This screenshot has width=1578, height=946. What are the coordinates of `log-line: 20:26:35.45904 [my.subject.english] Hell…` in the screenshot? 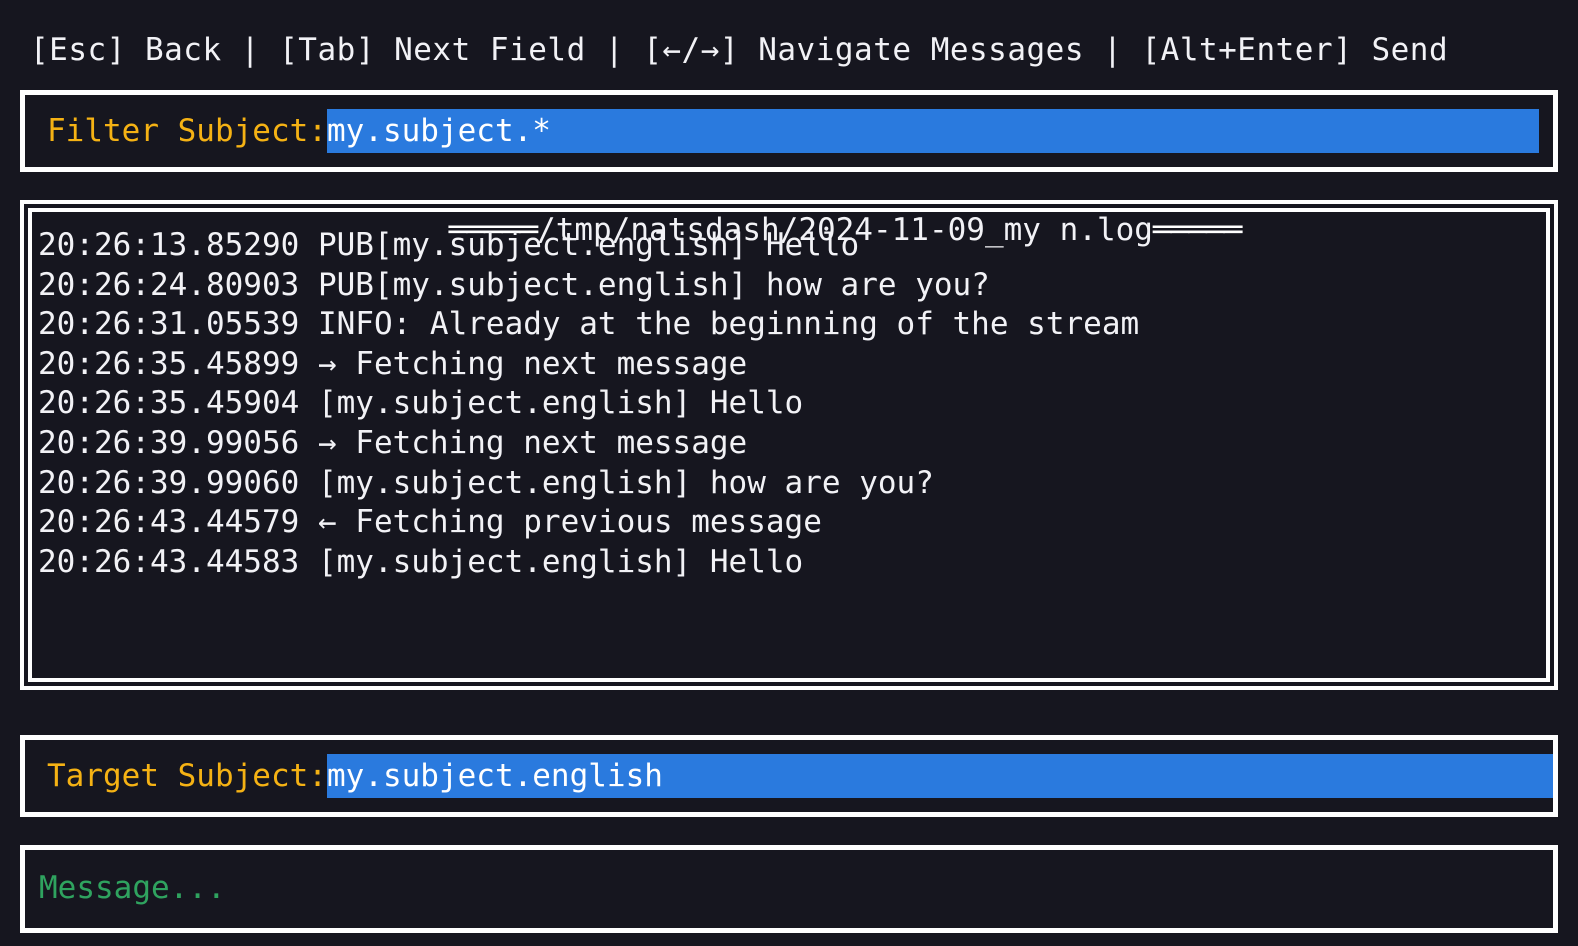 It's located at (421, 403).